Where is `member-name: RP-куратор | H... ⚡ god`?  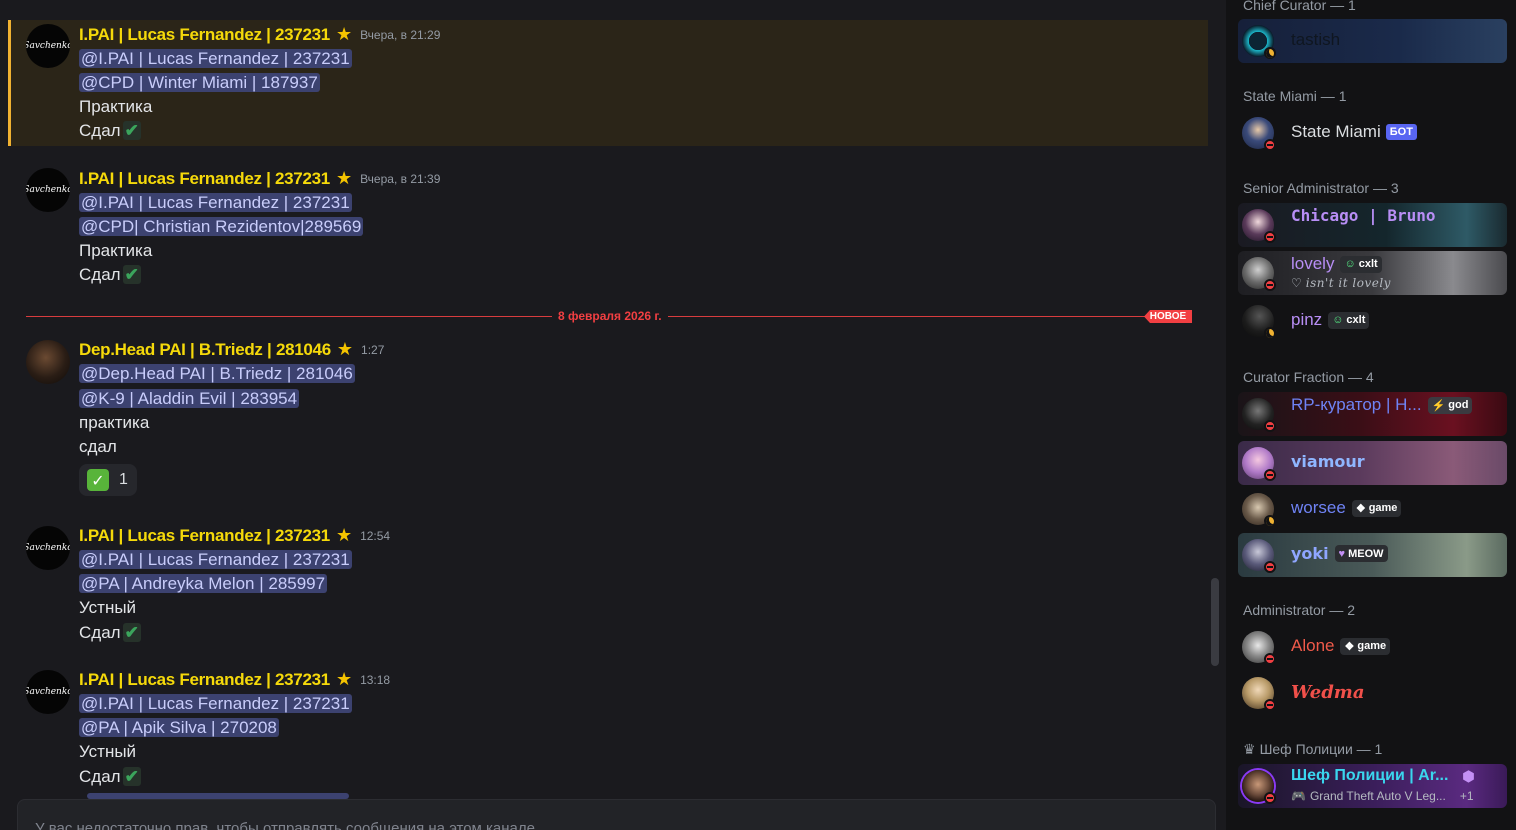
member-name: RP-куратор | H... ⚡ god is located at coordinates (1382, 405).